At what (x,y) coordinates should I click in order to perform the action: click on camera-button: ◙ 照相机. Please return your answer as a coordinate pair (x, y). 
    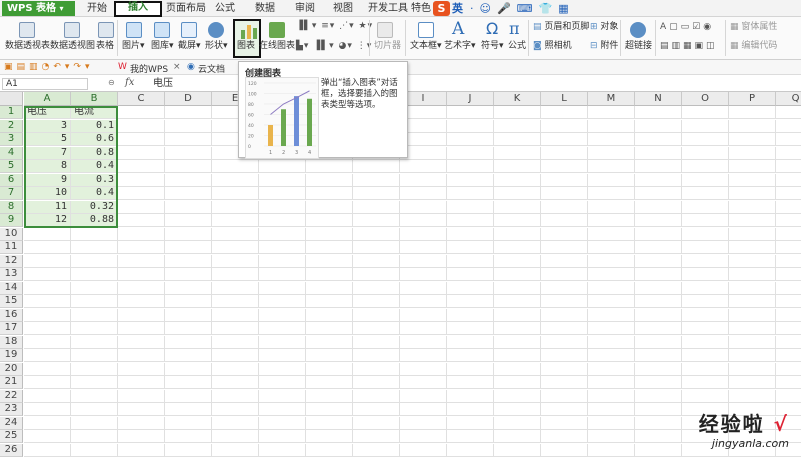
    Looking at the image, I should click on (552, 46).